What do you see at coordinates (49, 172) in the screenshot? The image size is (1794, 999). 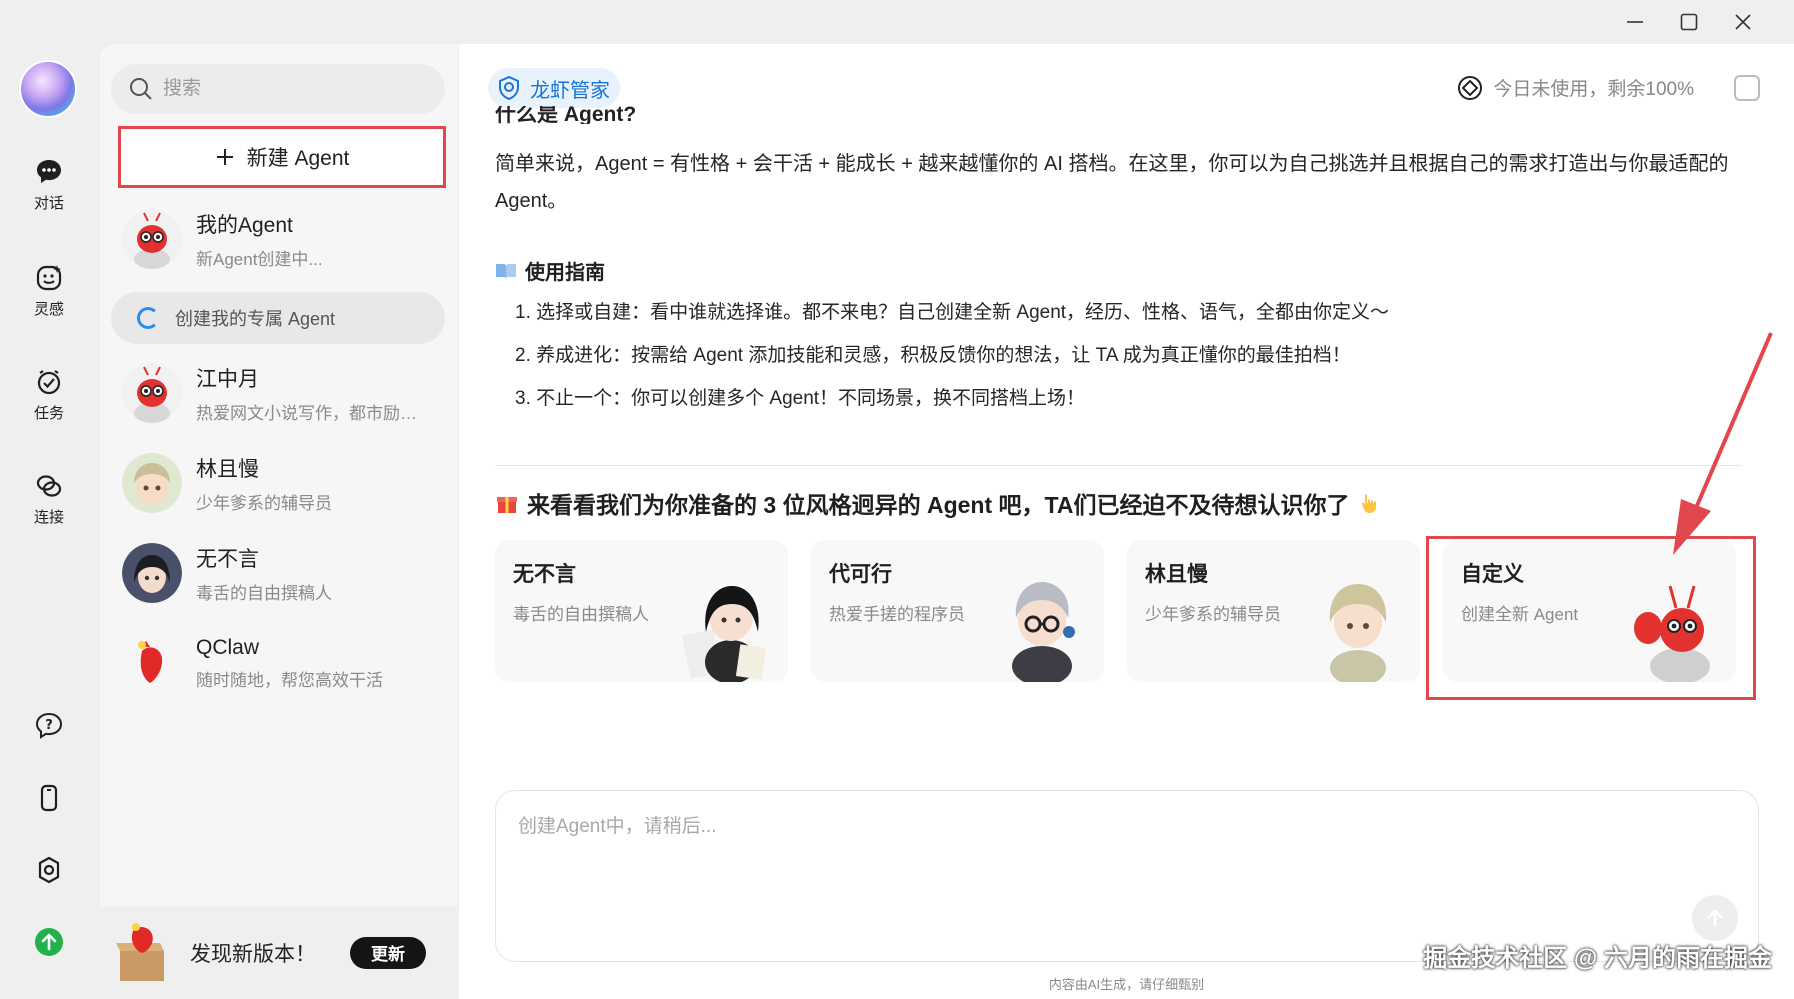 I see `chat-icon` at bounding box center [49, 172].